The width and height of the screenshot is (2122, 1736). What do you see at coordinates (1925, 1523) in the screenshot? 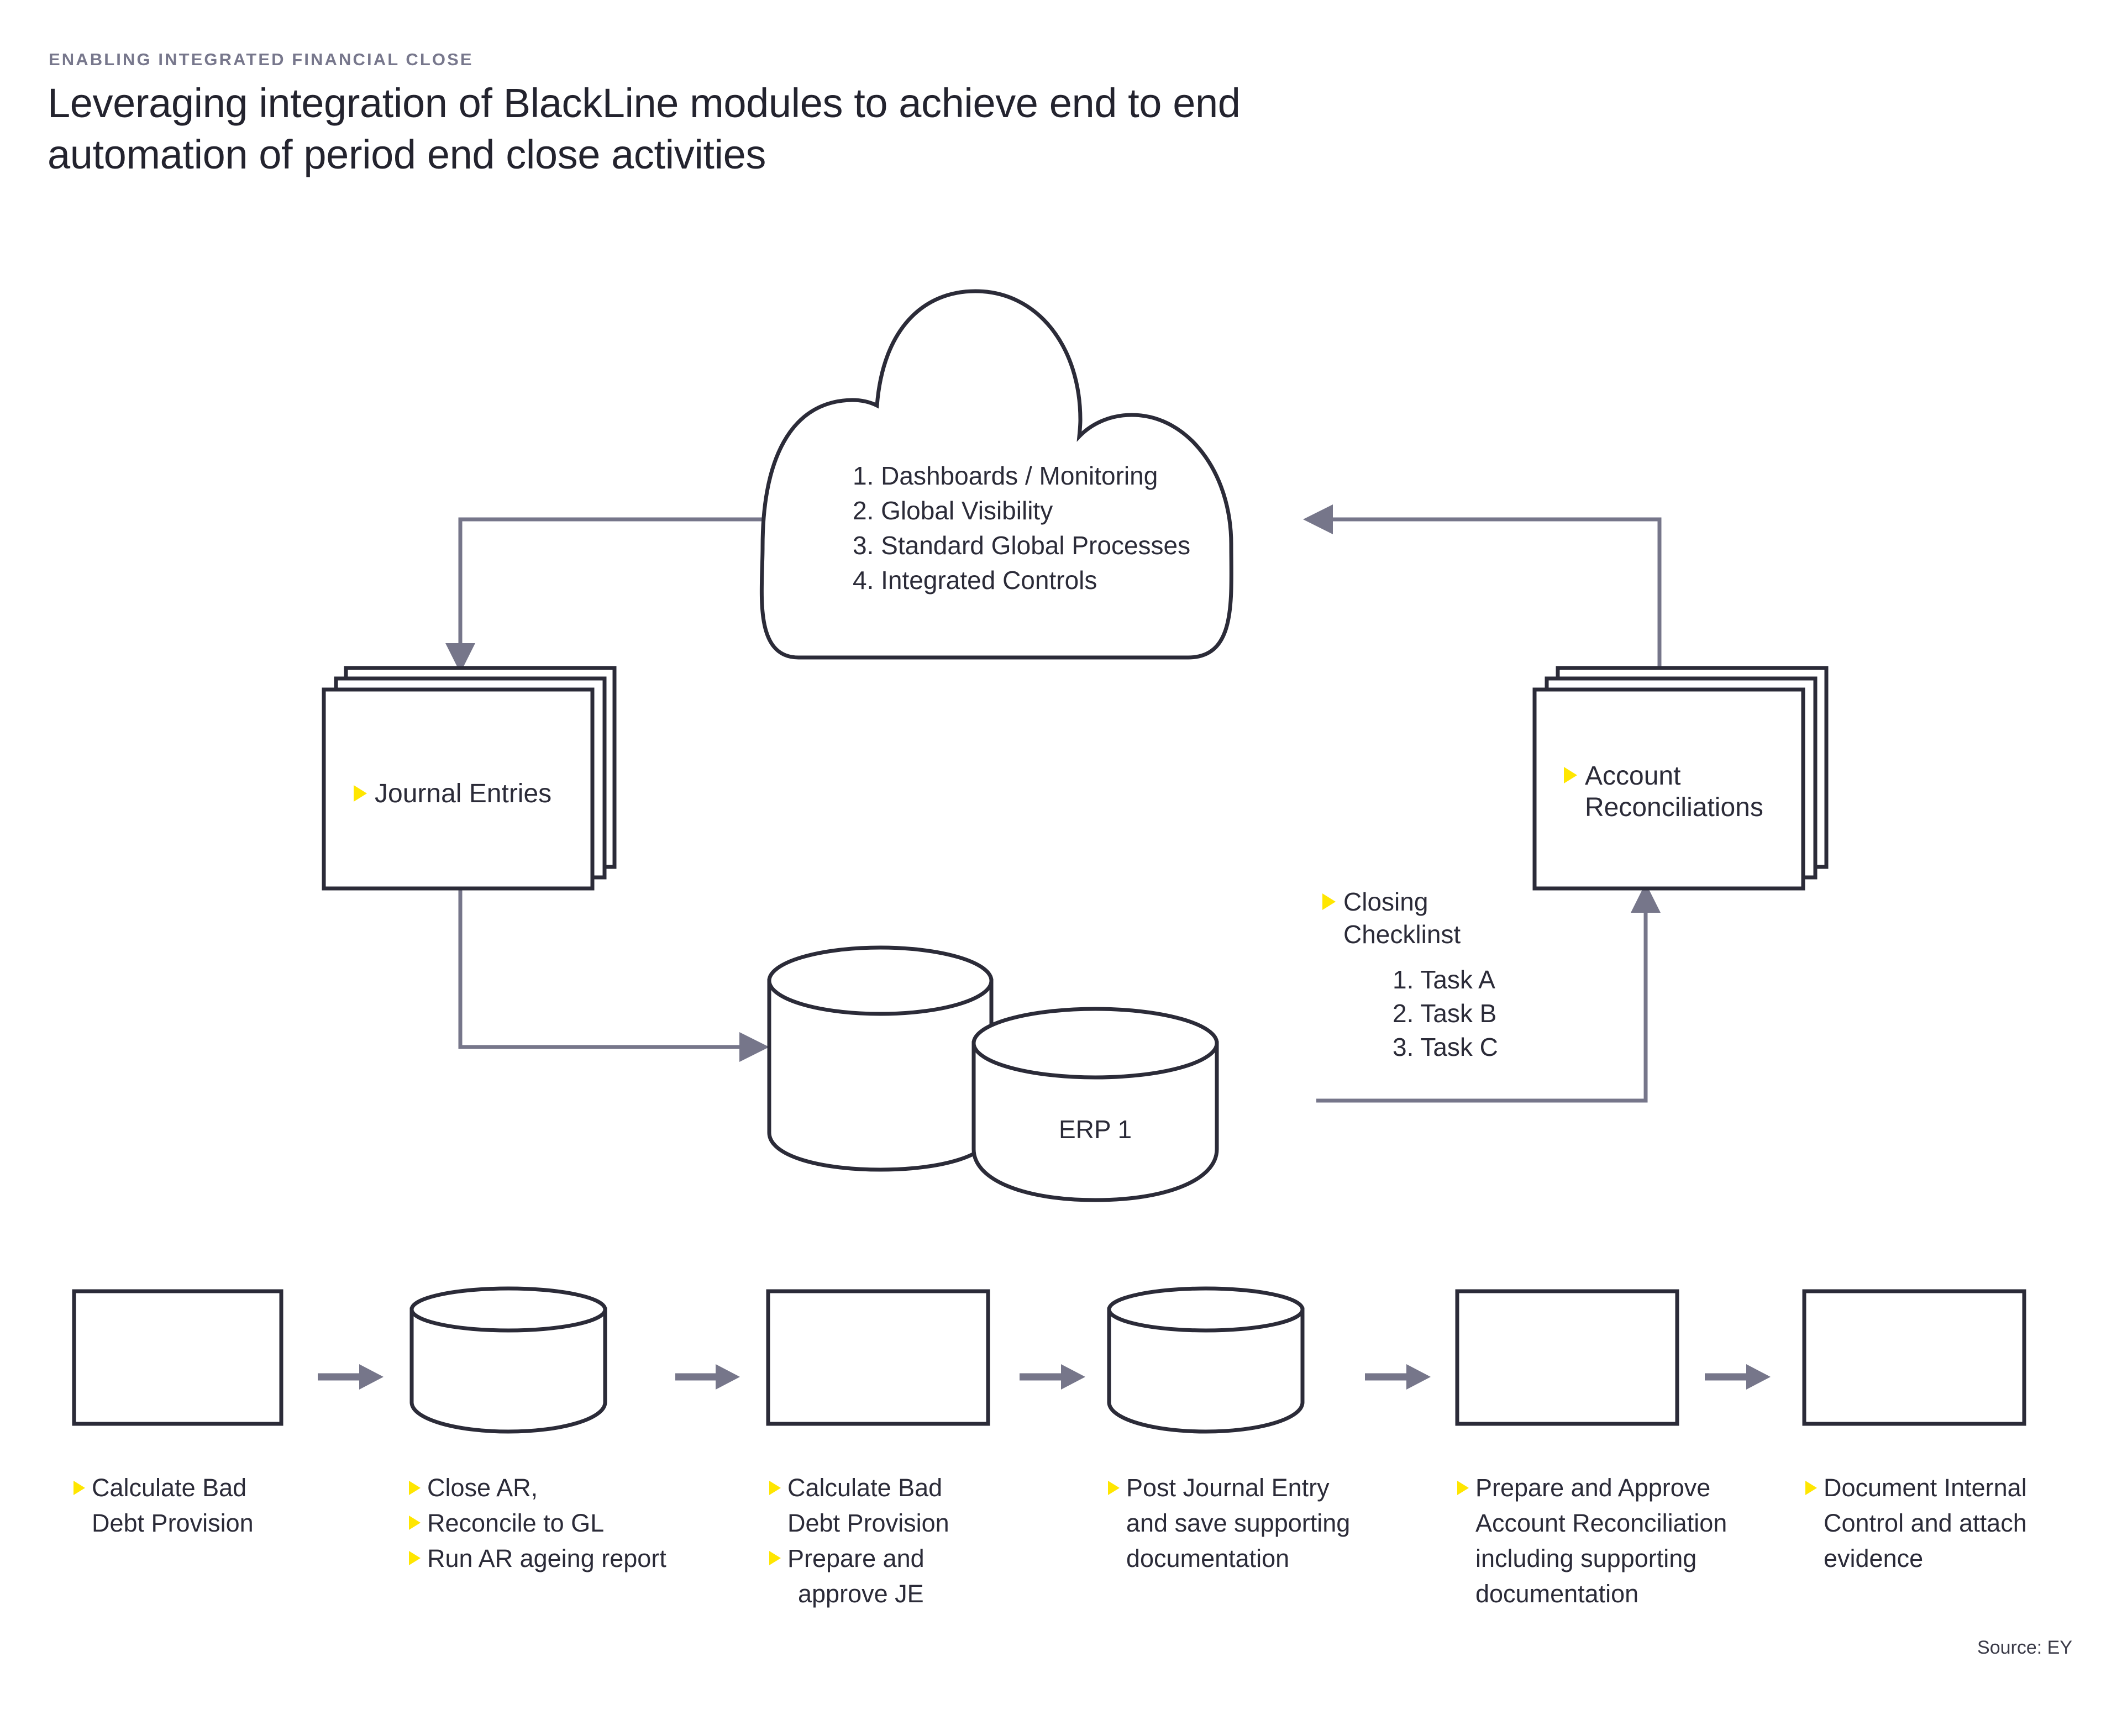
I see `process-step-6-line-2: Control and attach` at bounding box center [1925, 1523].